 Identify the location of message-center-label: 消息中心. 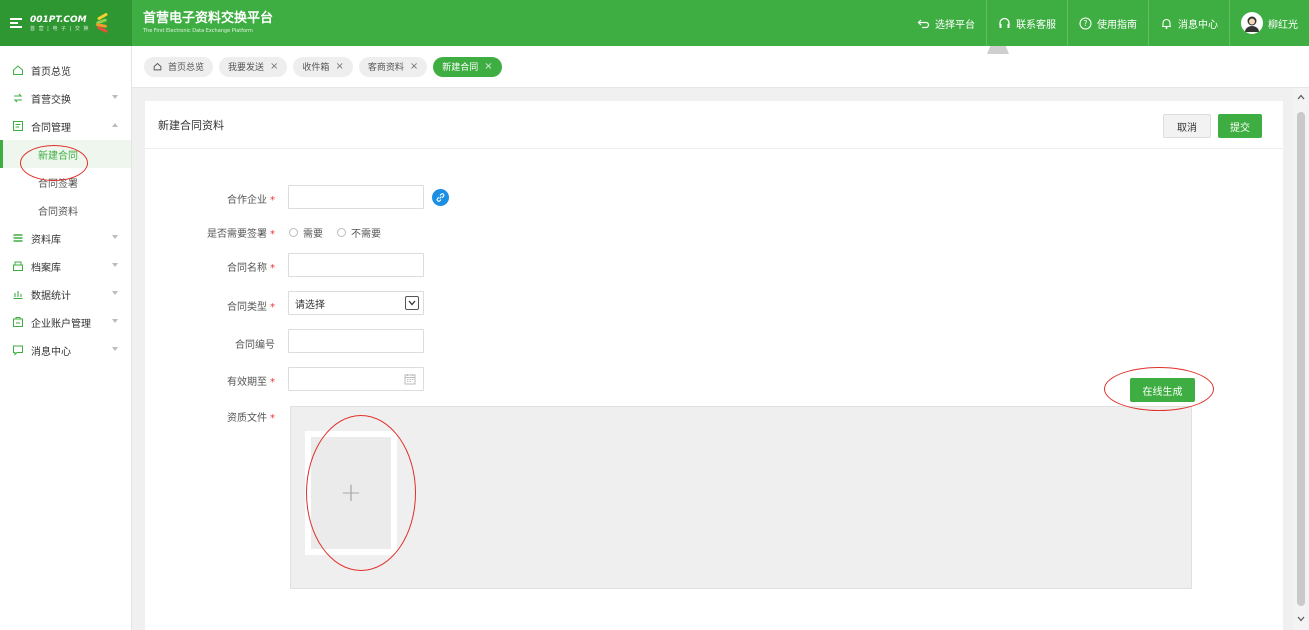
(1198, 25).